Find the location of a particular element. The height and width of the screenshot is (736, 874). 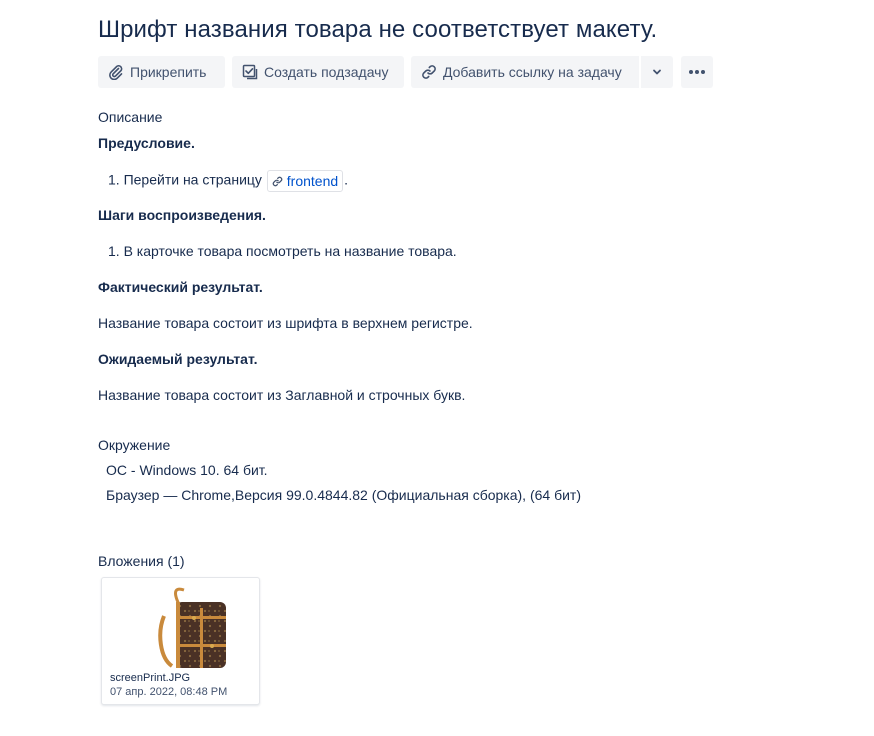

chevron-down-icon is located at coordinates (657, 72).